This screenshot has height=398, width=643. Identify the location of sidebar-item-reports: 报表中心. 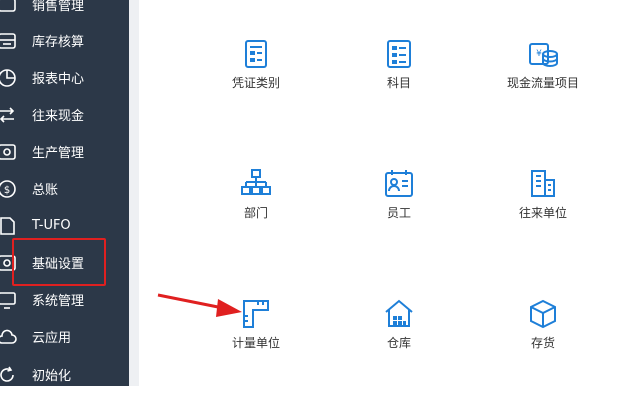
(64, 77).